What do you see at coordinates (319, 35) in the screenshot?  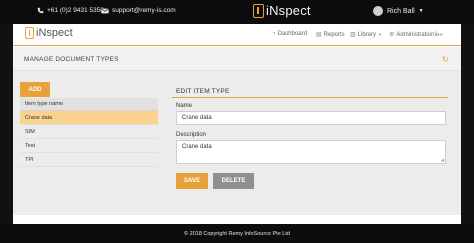 I see `reports-icon: ▤` at bounding box center [319, 35].